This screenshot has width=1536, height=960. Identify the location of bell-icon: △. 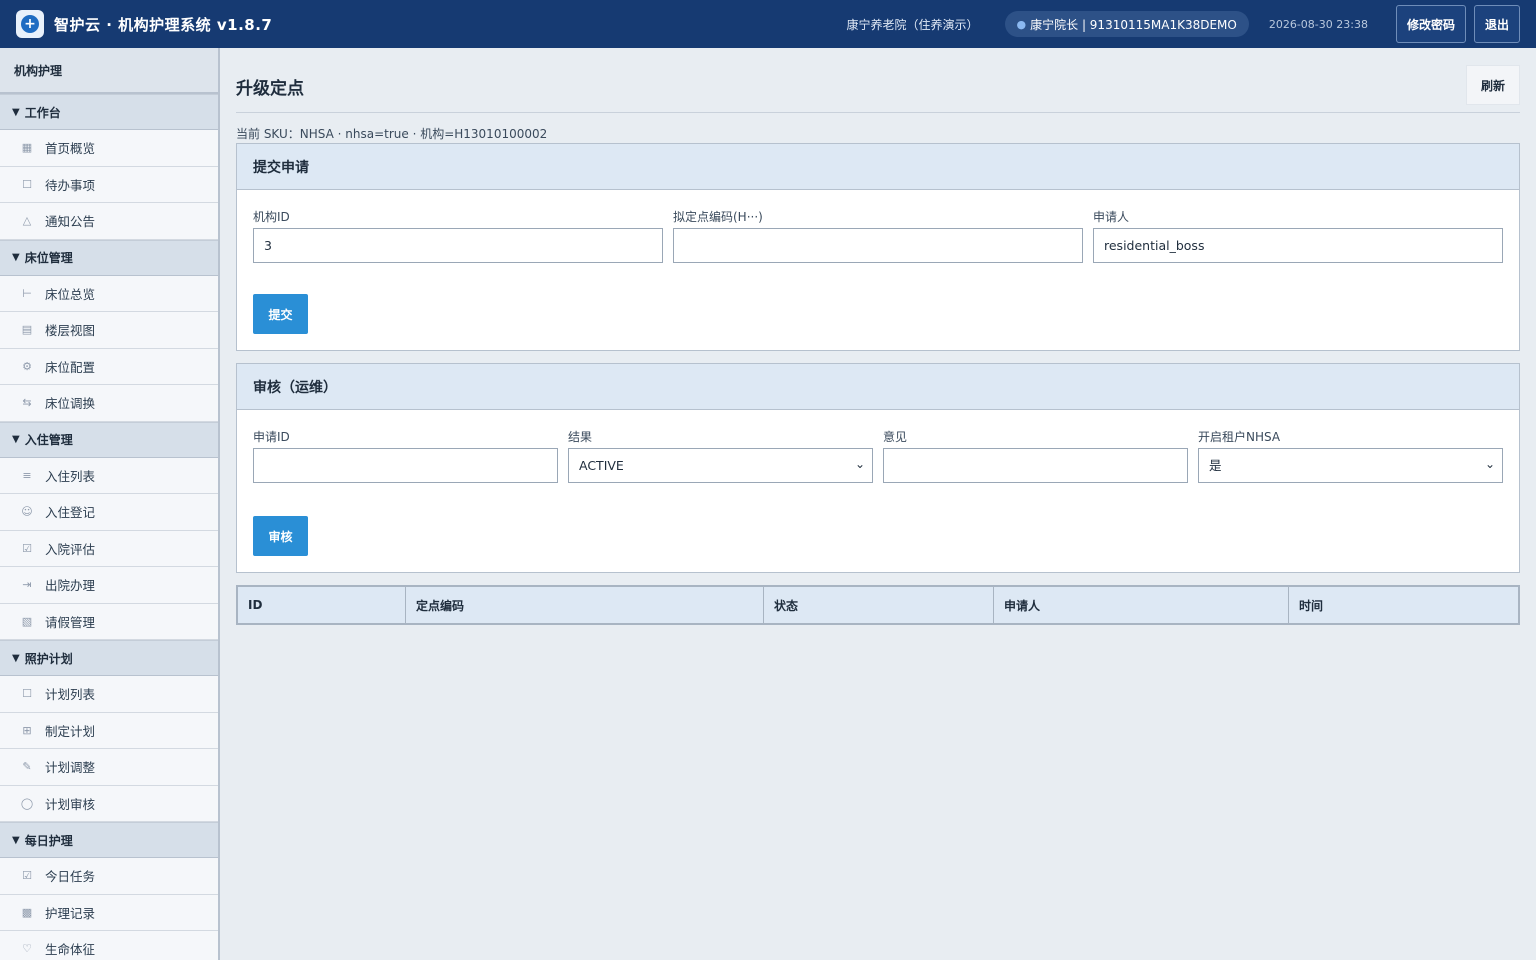
(27, 221).